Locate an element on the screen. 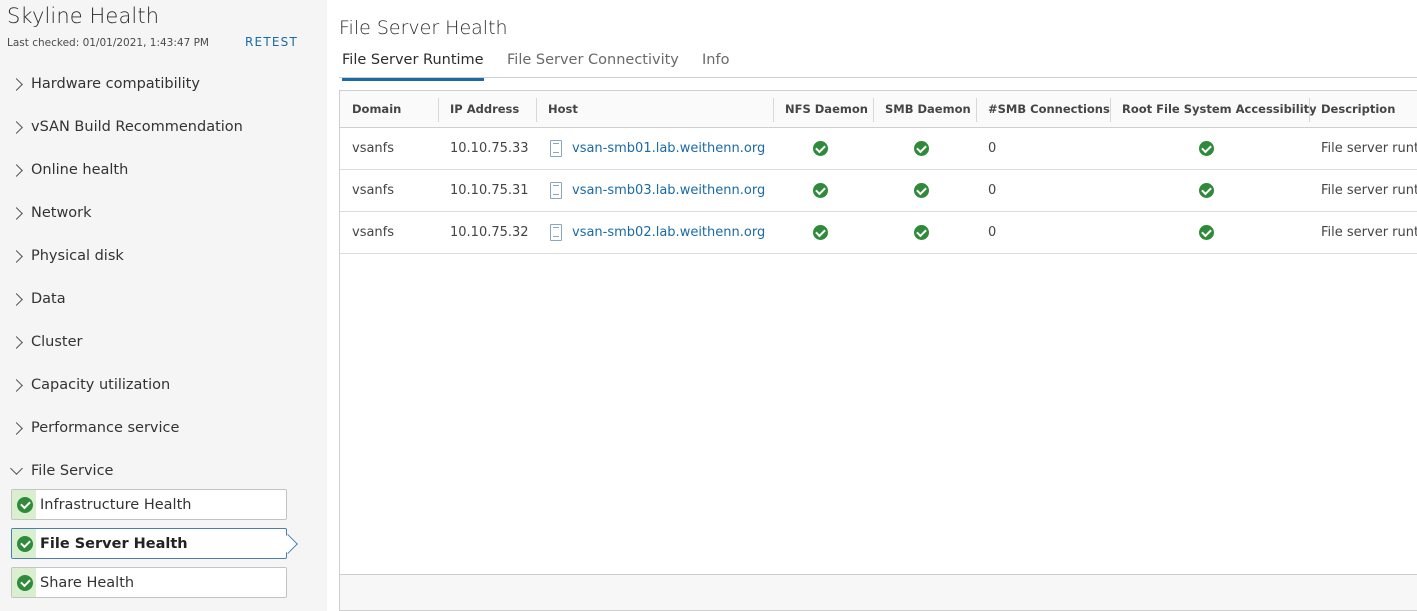 This screenshot has height=611, width=1417. category-label: Performance service is located at coordinates (105, 428).